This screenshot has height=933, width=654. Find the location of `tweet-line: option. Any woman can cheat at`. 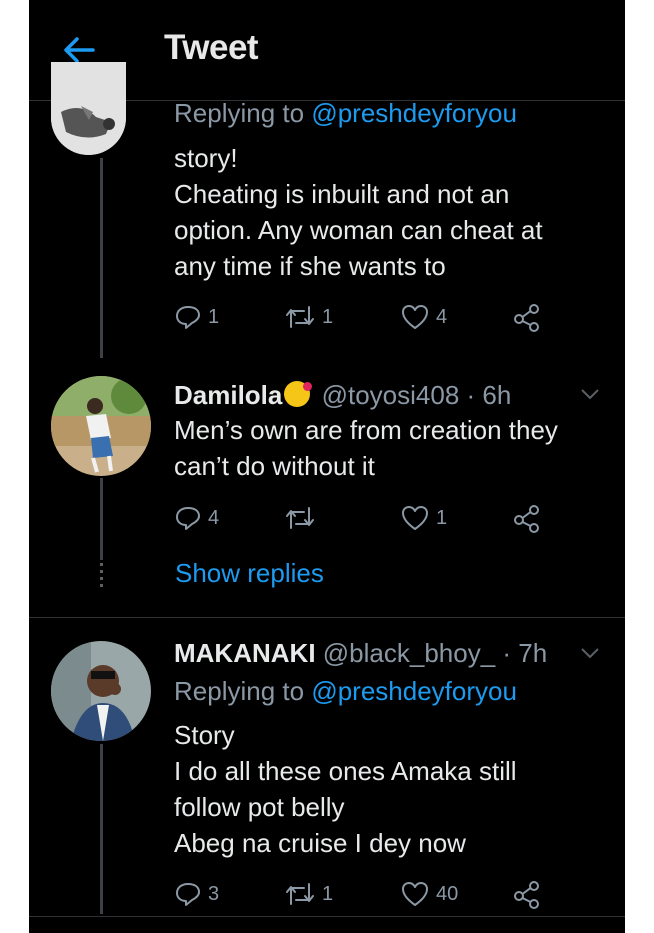

tweet-line: option. Any woman can cheat at is located at coordinates (358, 230).